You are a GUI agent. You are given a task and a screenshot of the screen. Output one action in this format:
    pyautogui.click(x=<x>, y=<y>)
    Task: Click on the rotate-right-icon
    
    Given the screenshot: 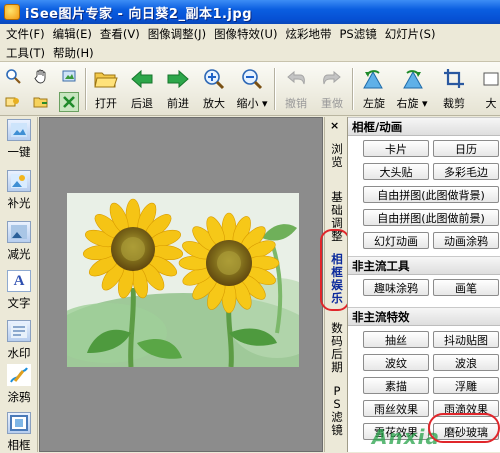 What is the action you would take?
    pyautogui.click(x=412, y=79)
    